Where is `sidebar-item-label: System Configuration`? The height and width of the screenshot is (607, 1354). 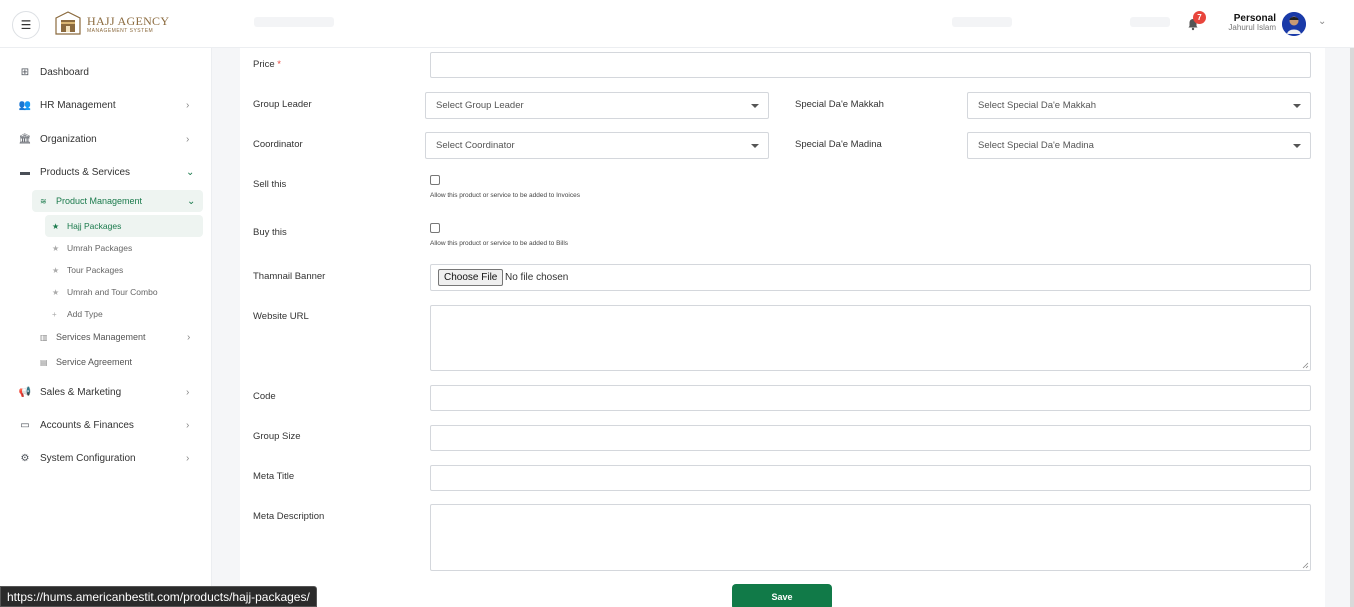
sidebar-item-label: System Configuration is located at coordinates (88, 458).